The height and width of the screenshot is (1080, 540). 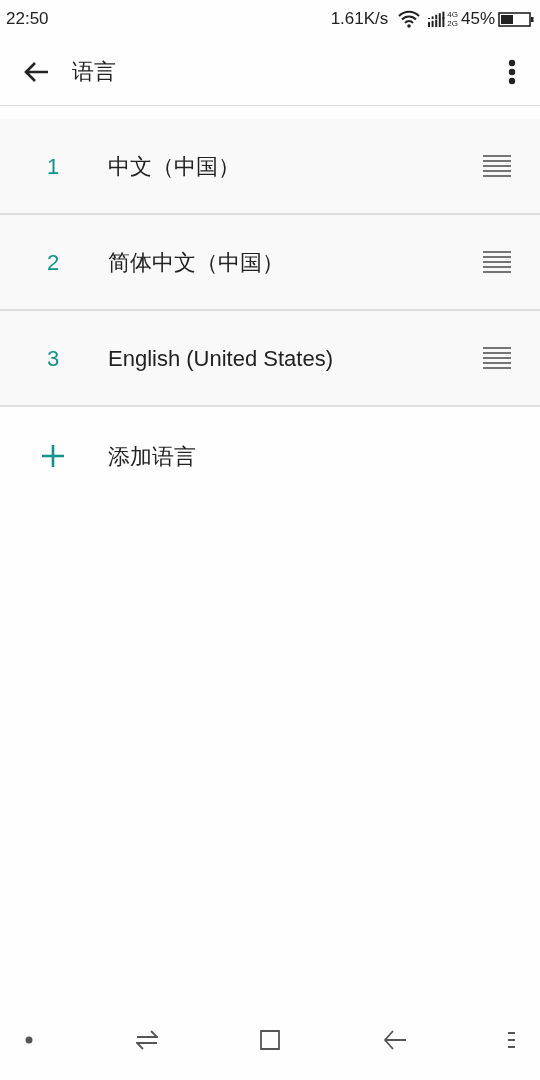 What do you see at coordinates (452, 23) in the screenshot?
I see `network-type: 2G` at bounding box center [452, 23].